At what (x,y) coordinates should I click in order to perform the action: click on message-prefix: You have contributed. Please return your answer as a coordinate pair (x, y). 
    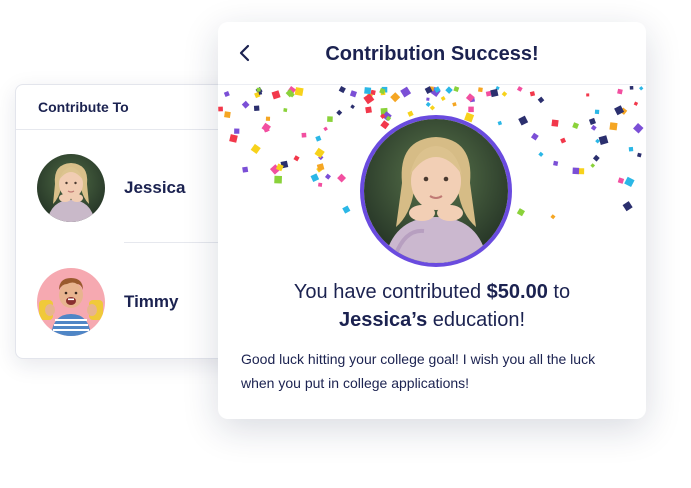
    Looking at the image, I should click on (390, 292).